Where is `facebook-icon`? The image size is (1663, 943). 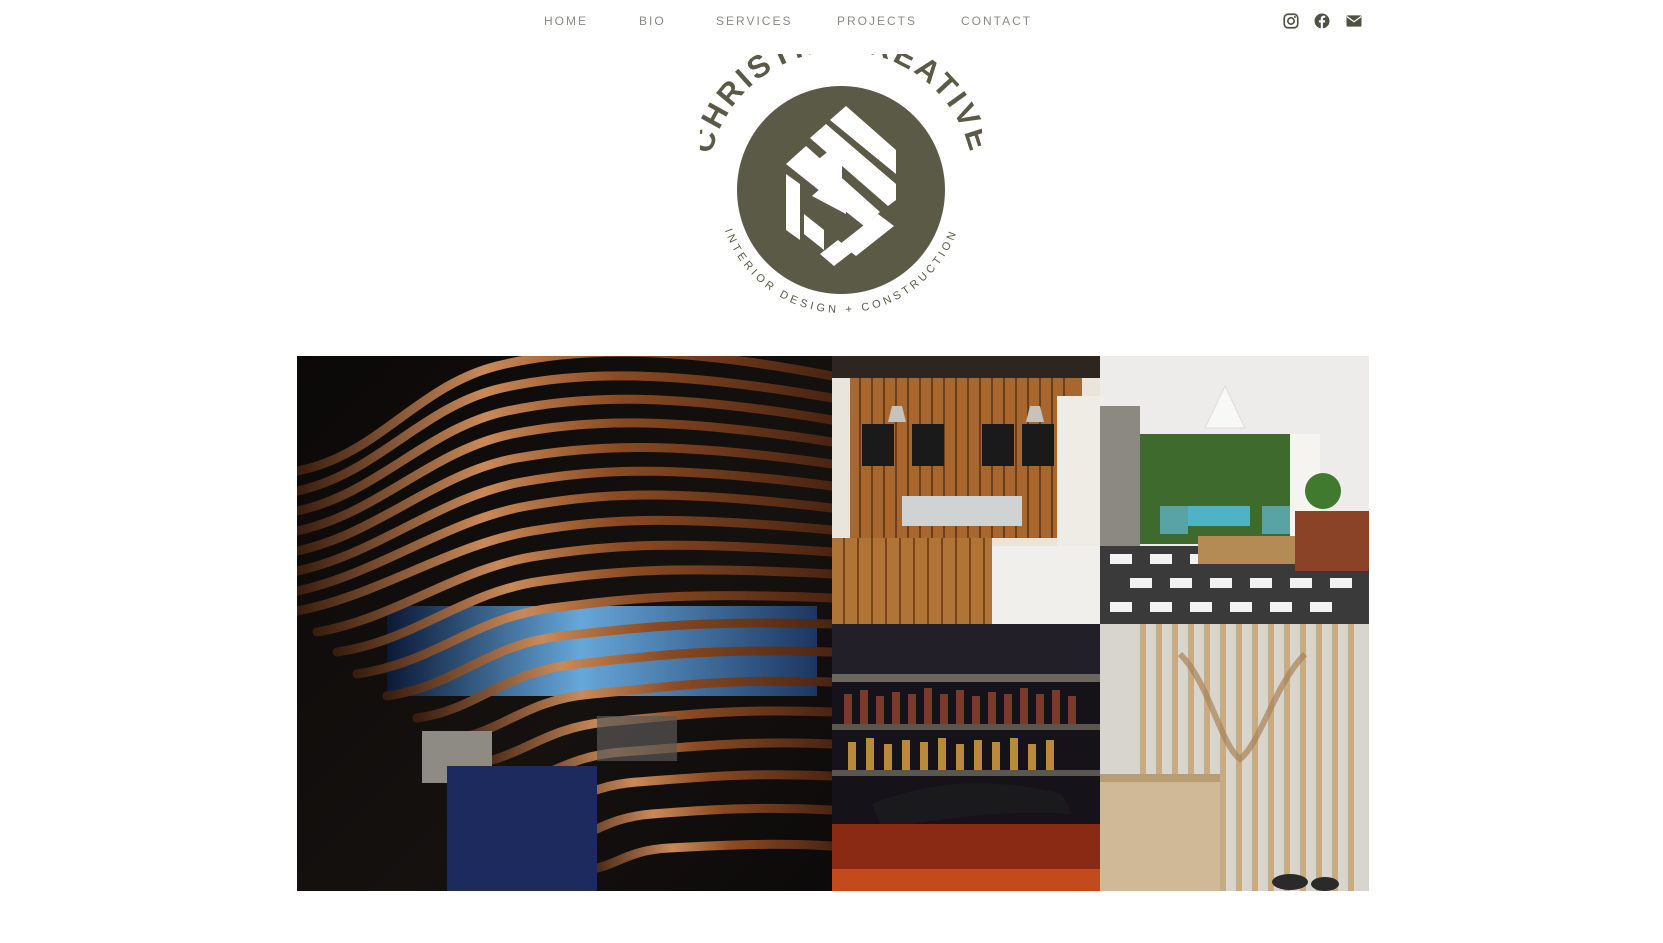 facebook-icon is located at coordinates (1322, 21).